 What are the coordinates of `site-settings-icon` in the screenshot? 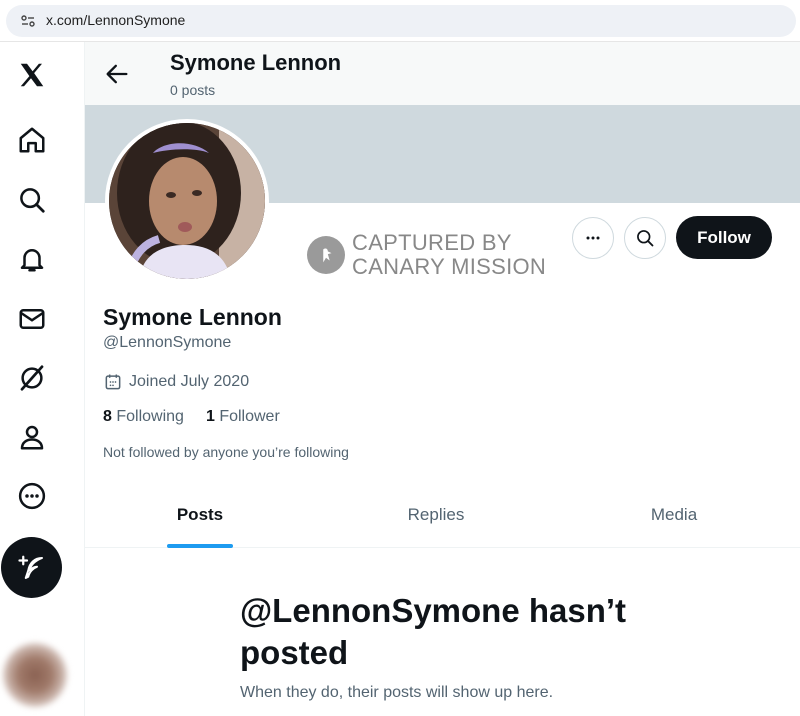 It's located at (28, 21).